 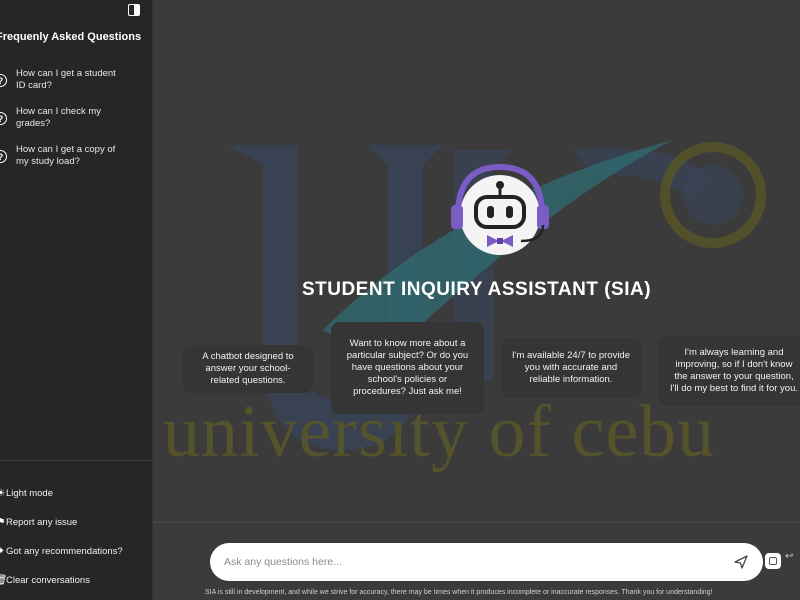 I want to click on chat-input-wrapper, so click(x=486, y=562).